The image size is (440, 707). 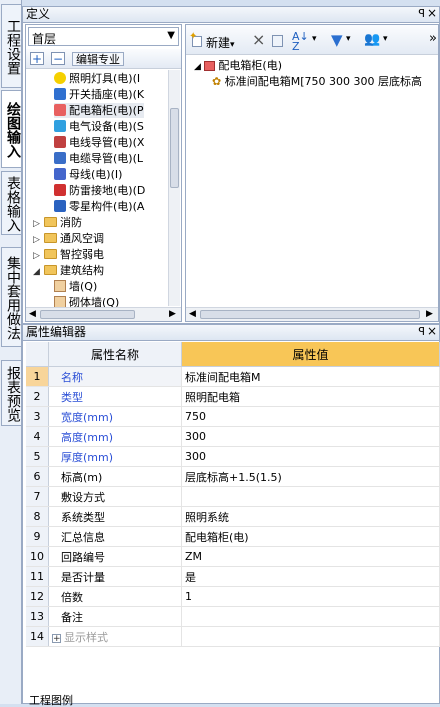 I want to click on folder-item: ▷ 消防, so click(x=57, y=222).